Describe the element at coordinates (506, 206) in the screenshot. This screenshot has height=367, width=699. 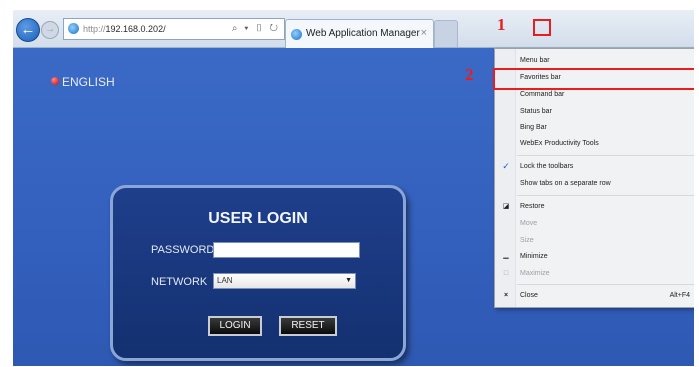
I see `restore-icon: ◪` at that location.